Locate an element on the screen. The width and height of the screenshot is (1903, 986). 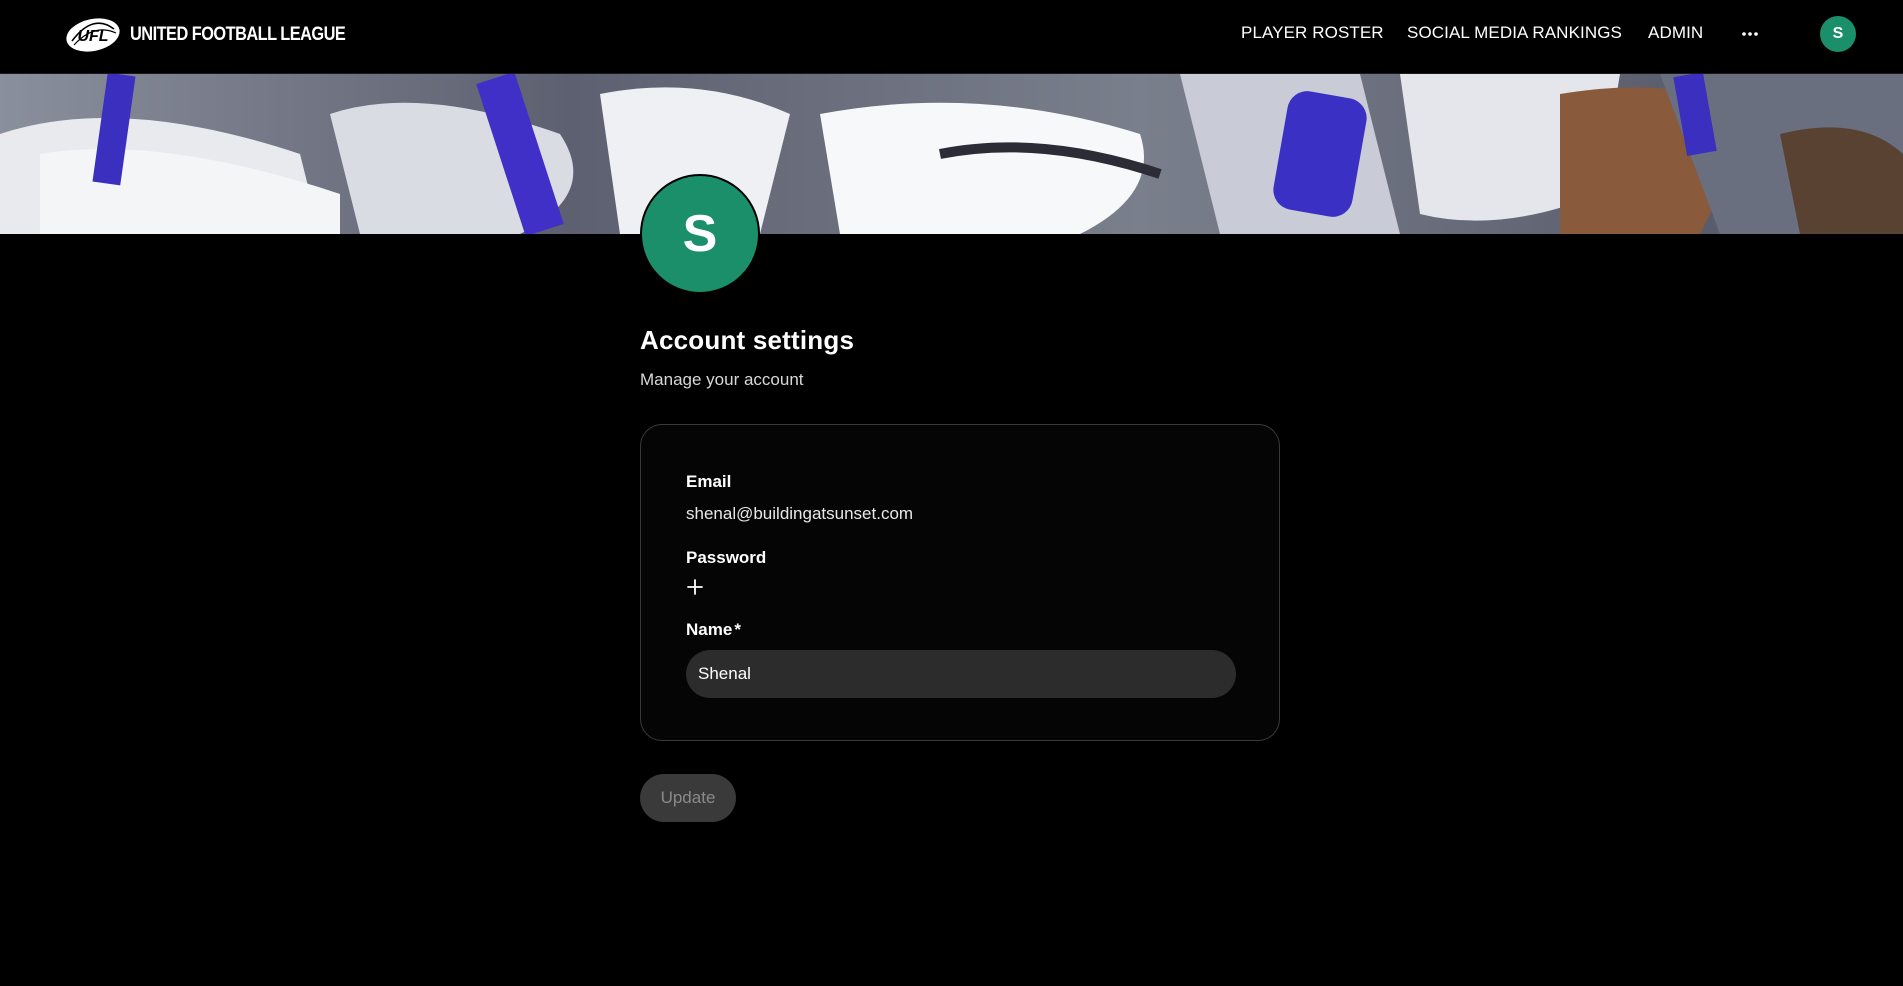
email-label: Email is located at coordinates (709, 481).